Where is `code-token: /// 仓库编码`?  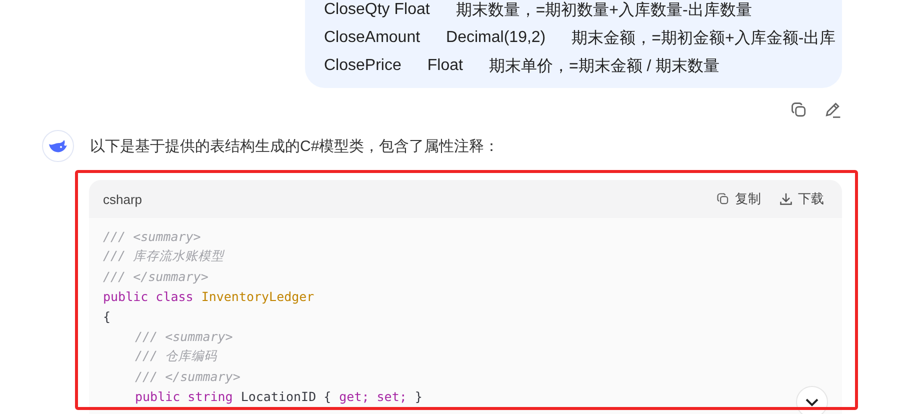 code-token: /// 仓库编码 is located at coordinates (176, 356).